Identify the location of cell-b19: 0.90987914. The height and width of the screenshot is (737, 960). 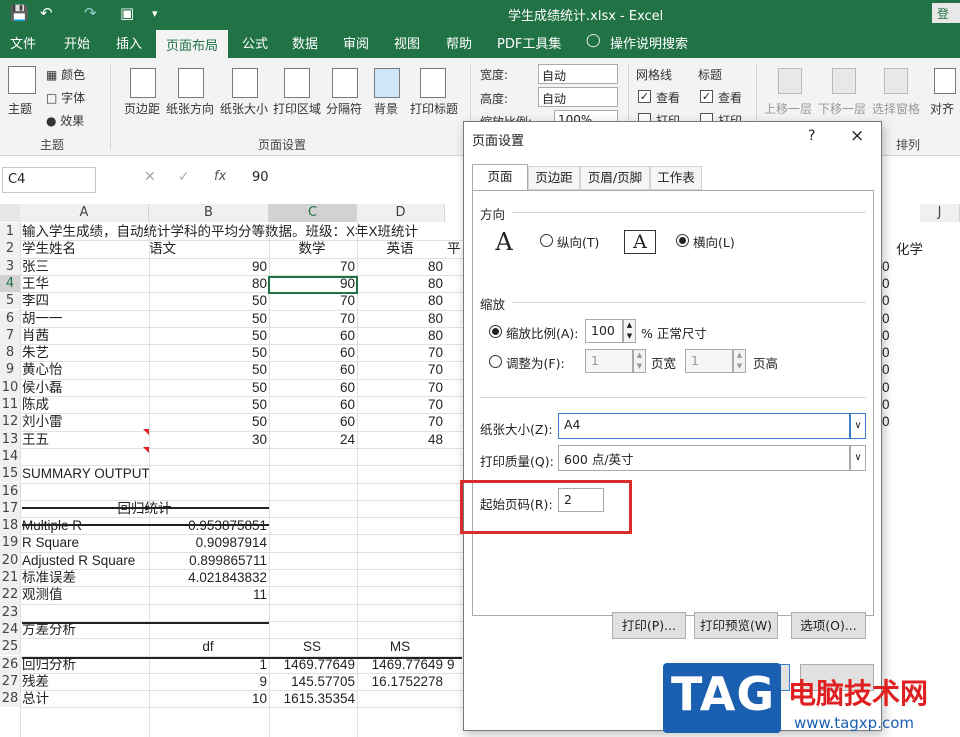
(208, 542).